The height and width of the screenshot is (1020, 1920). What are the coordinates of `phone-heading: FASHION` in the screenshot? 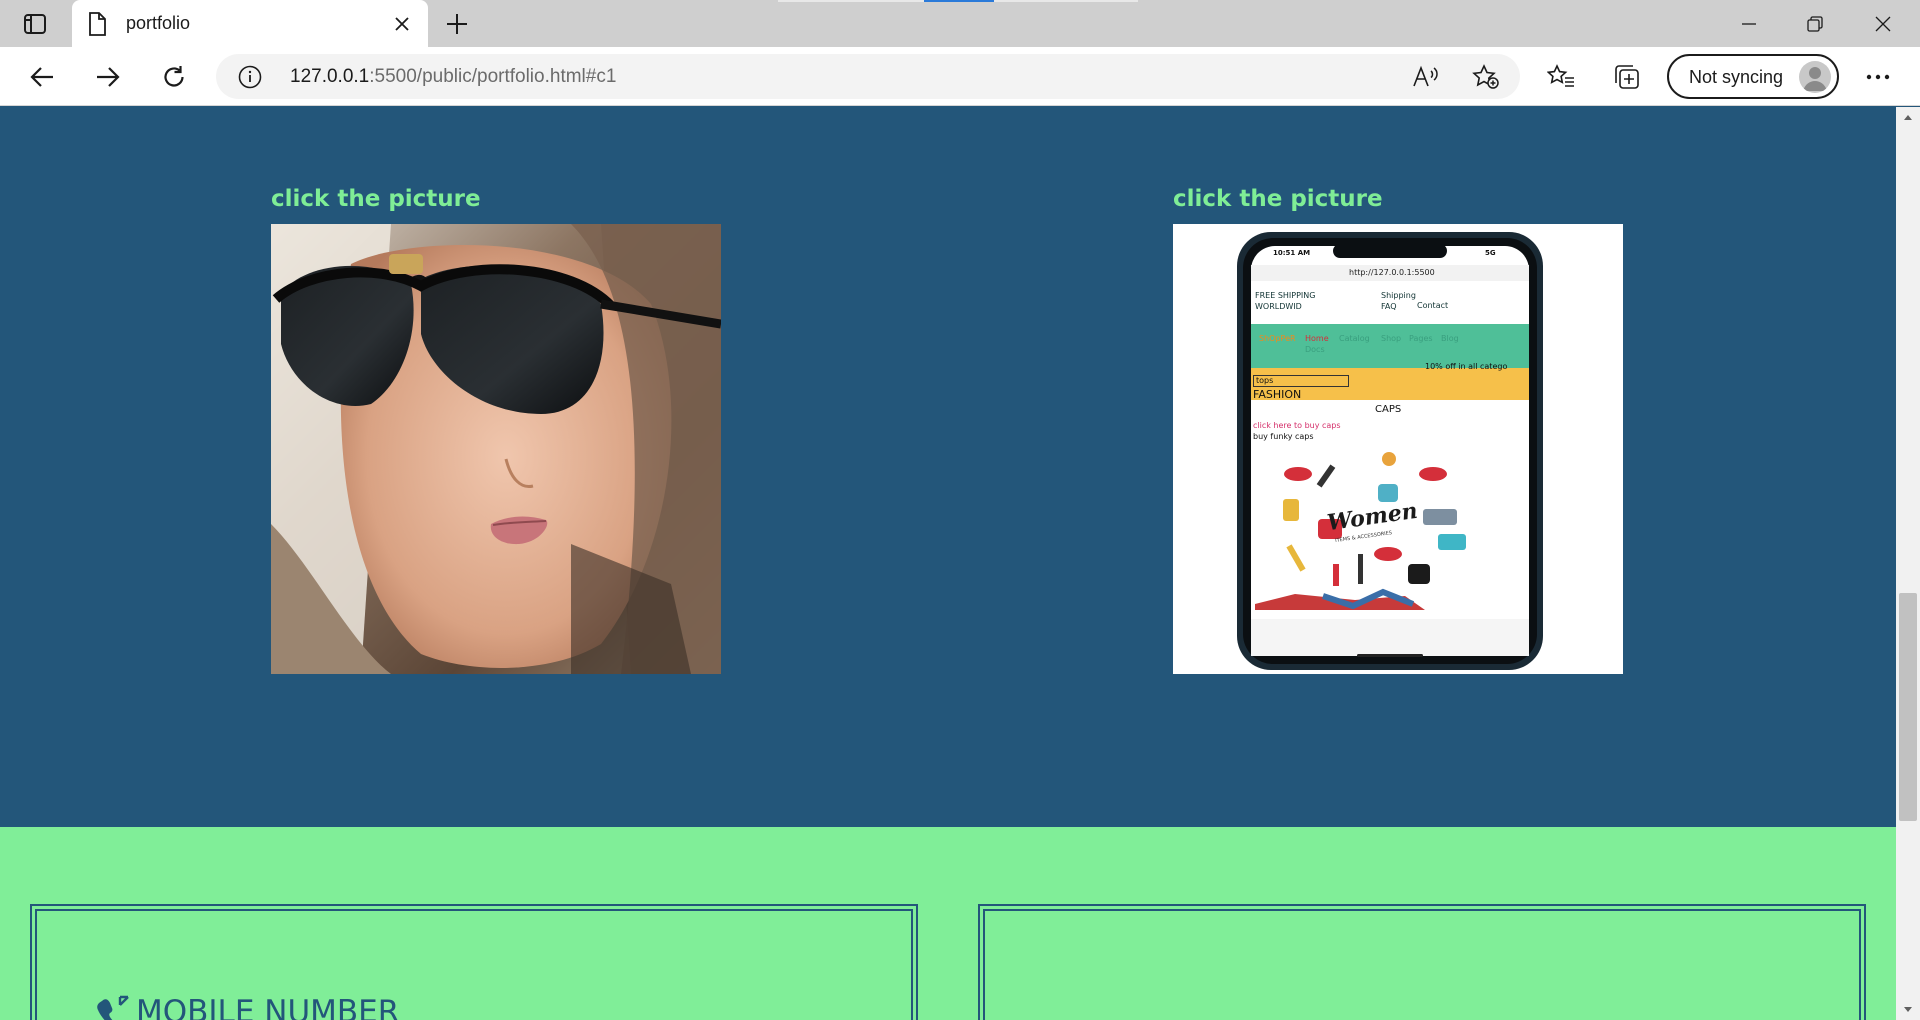 It's located at (1277, 394).